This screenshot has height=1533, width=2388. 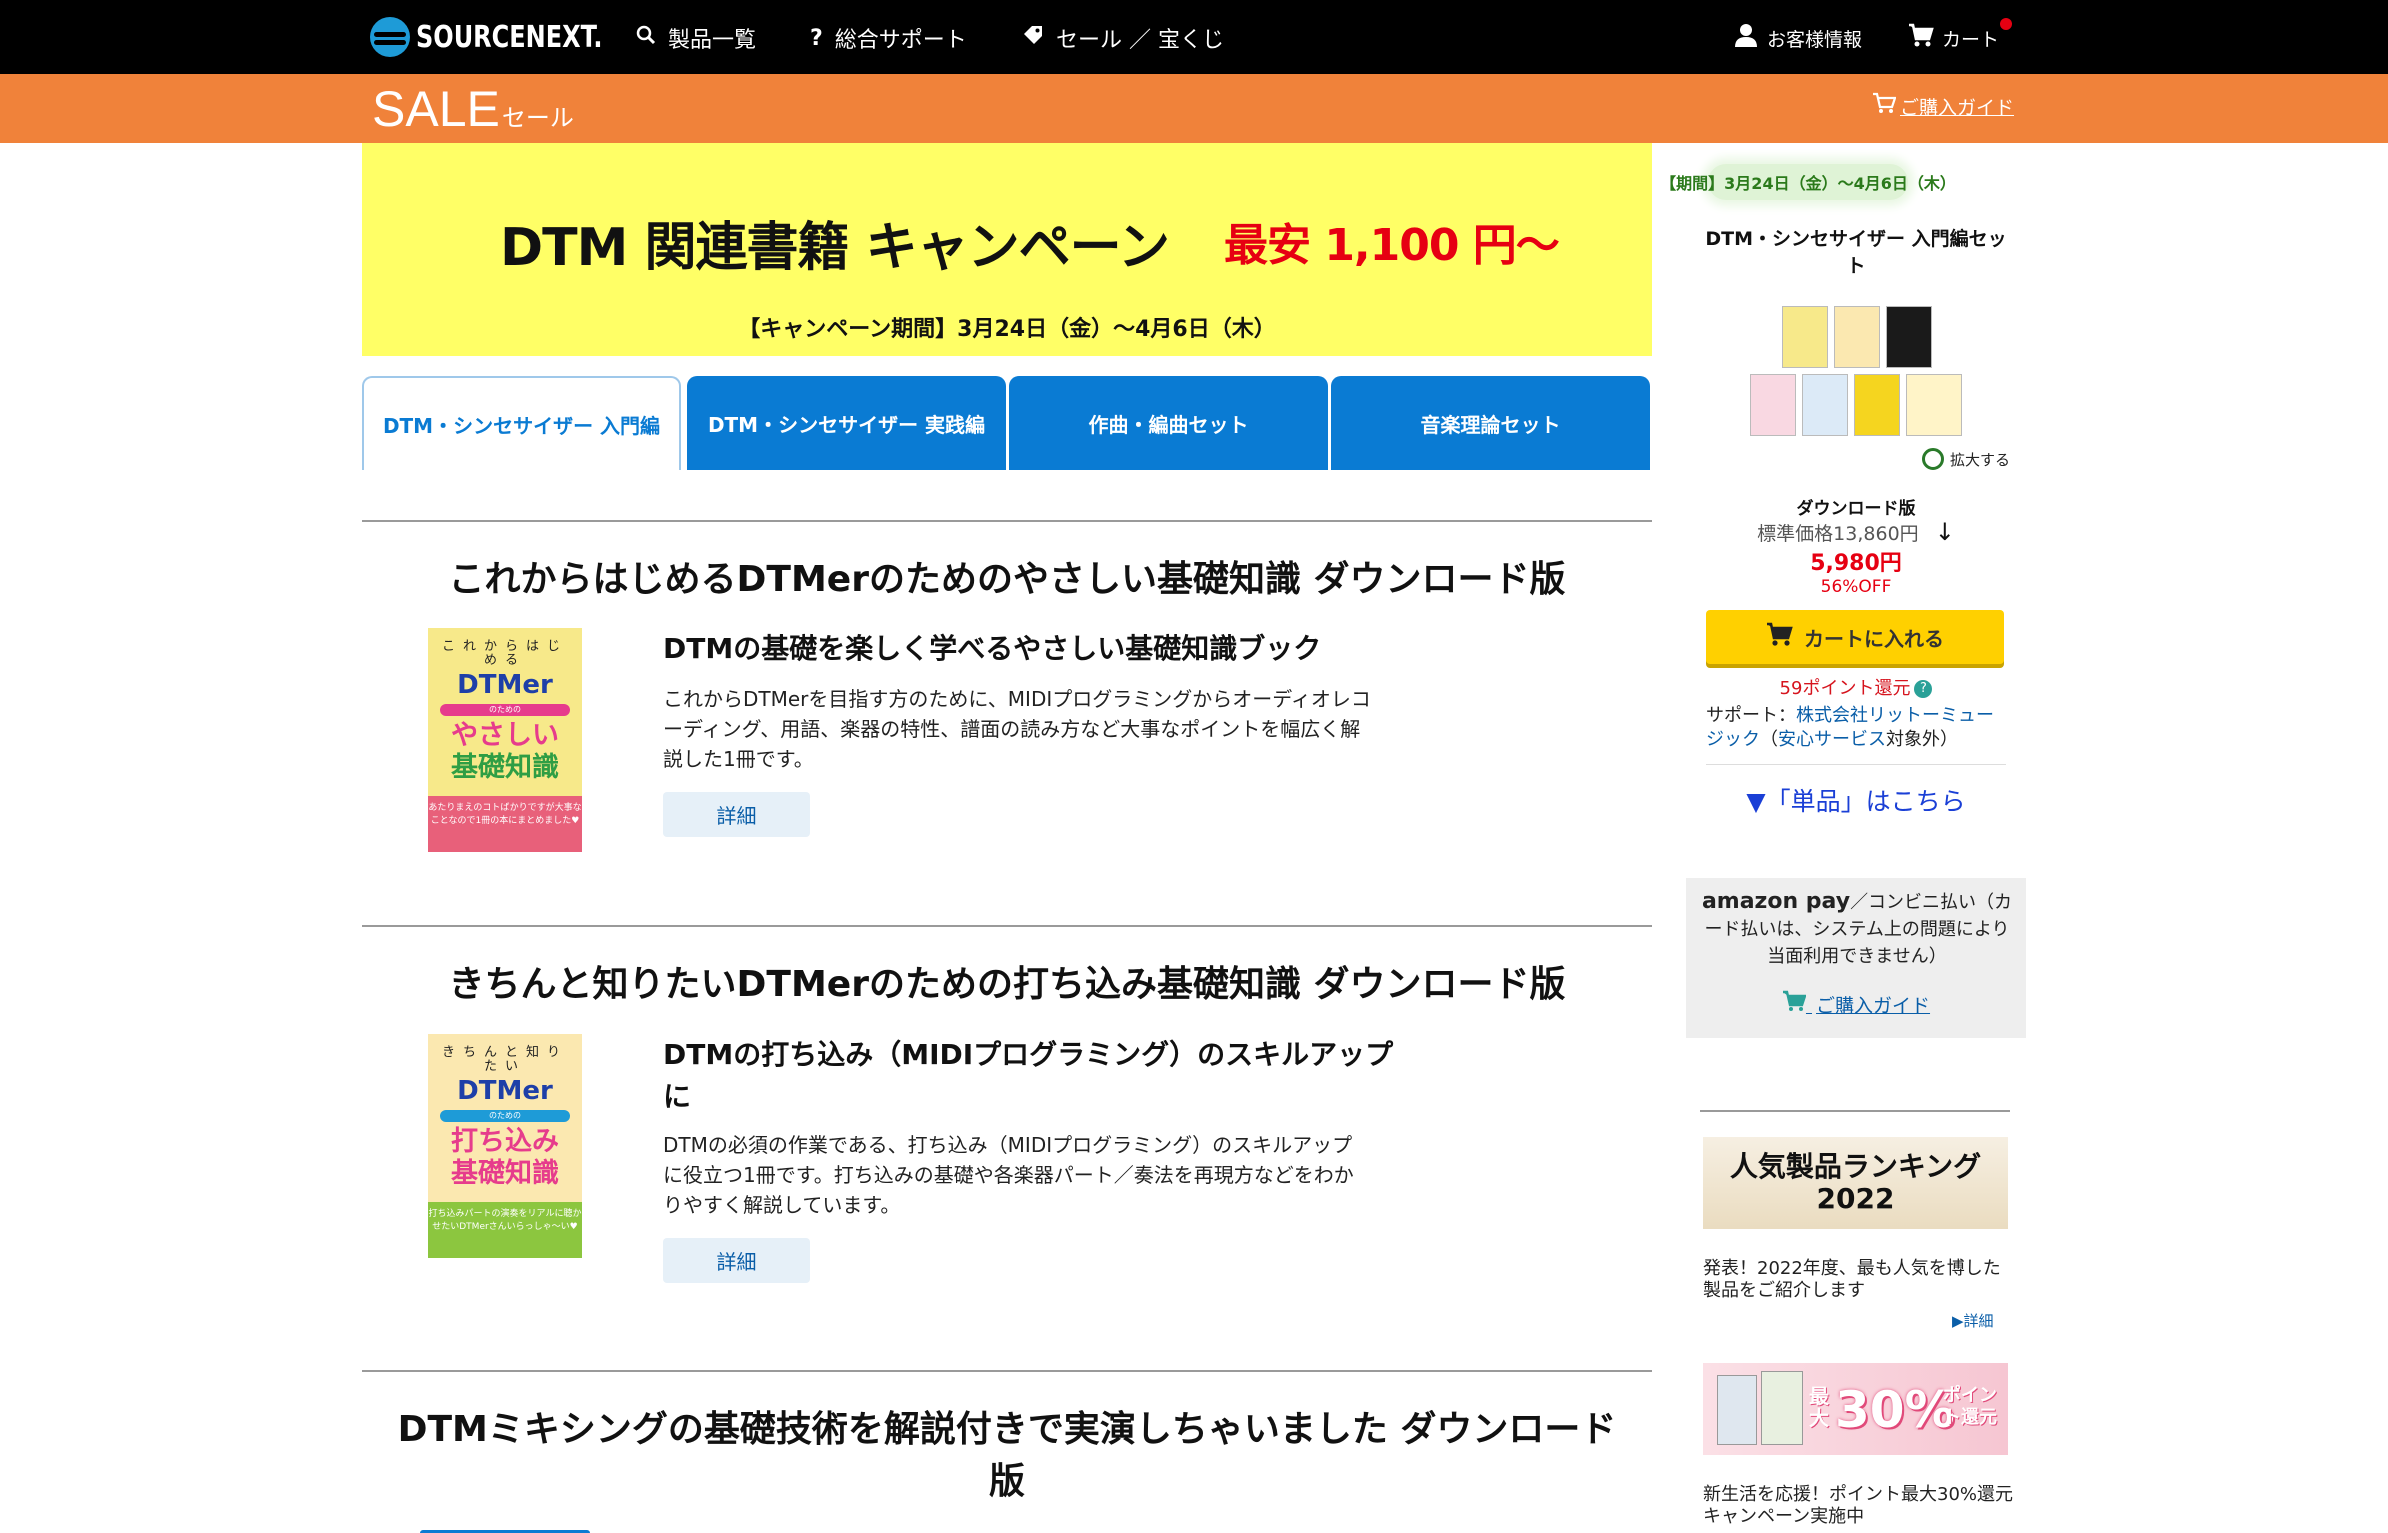 I want to click on ranking-banner-line2: 2022, so click(x=1855, y=1198).